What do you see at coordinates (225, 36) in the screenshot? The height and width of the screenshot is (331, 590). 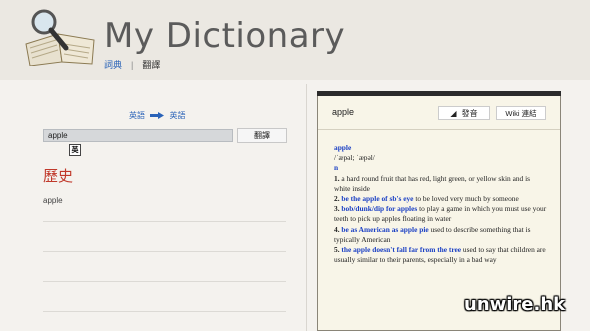 I see `app-title: My Dictionary` at bounding box center [225, 36].